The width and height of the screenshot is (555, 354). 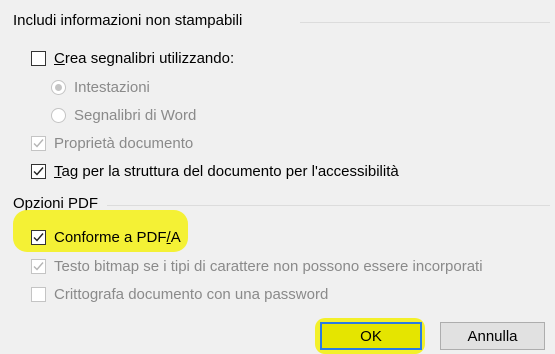 I want to click on doc-properties-box, so click(x=38, y=143).